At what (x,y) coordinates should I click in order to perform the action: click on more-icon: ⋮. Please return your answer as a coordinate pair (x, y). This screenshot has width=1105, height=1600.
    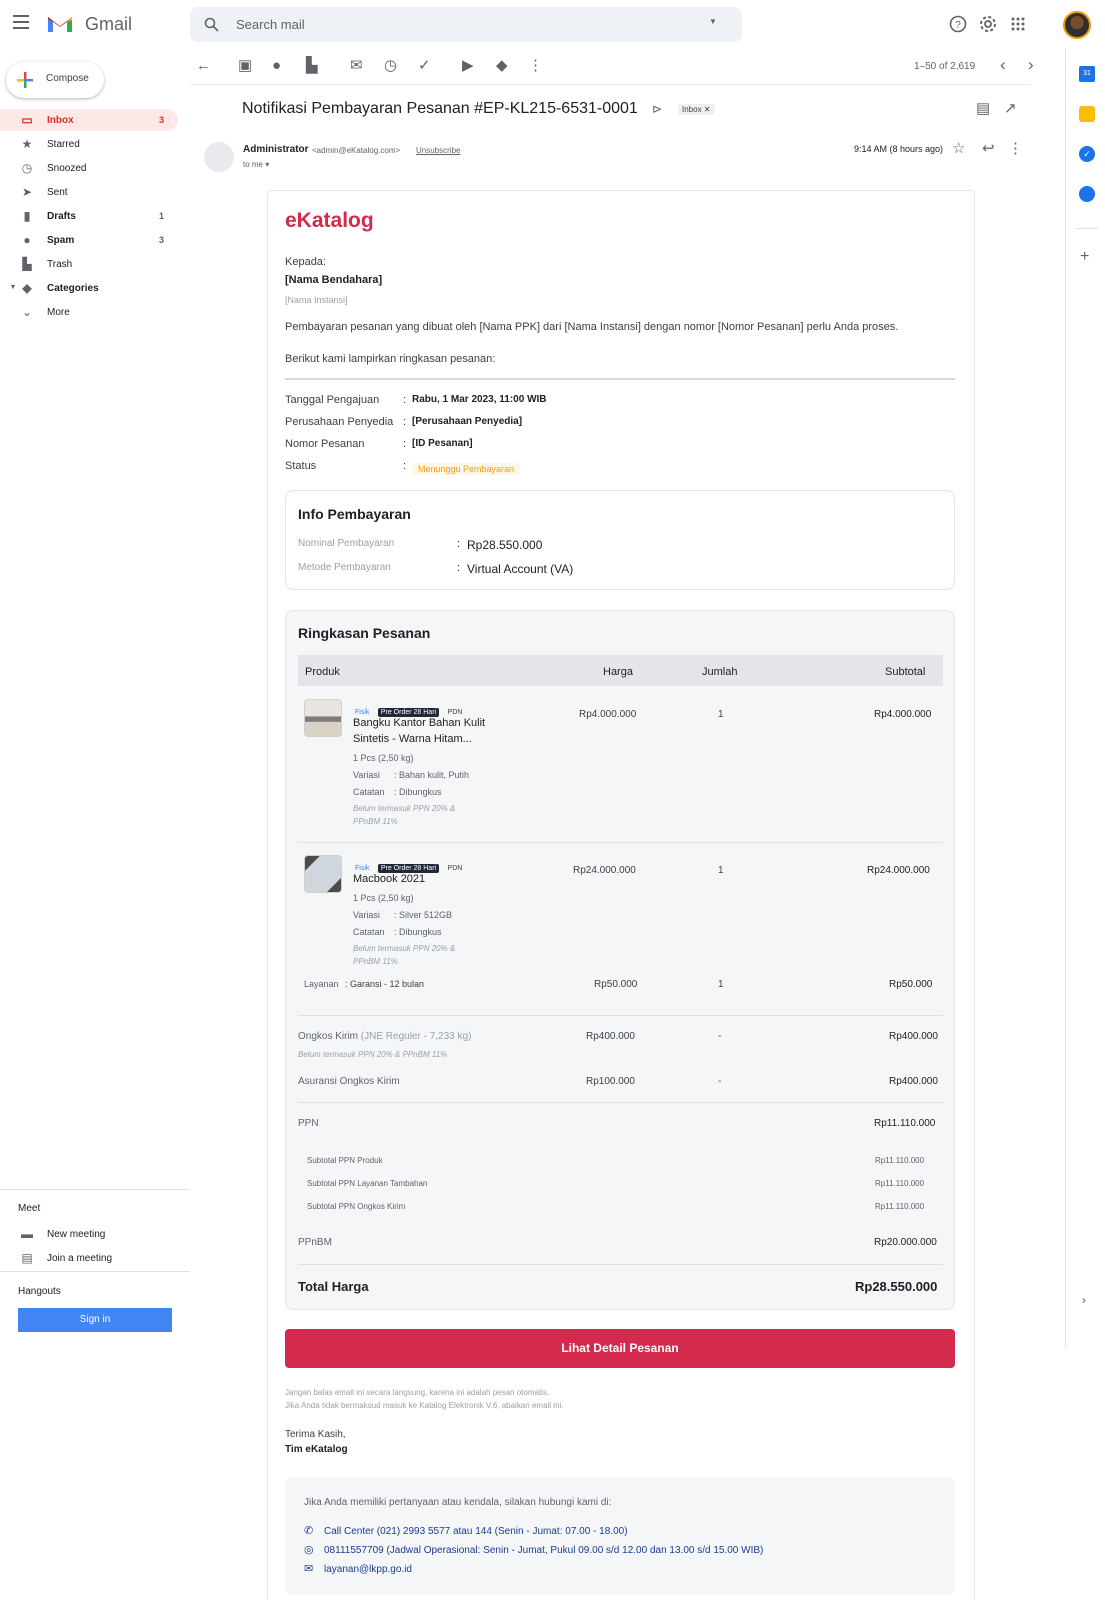
    Looking at the image, I should click on (1015, 149).